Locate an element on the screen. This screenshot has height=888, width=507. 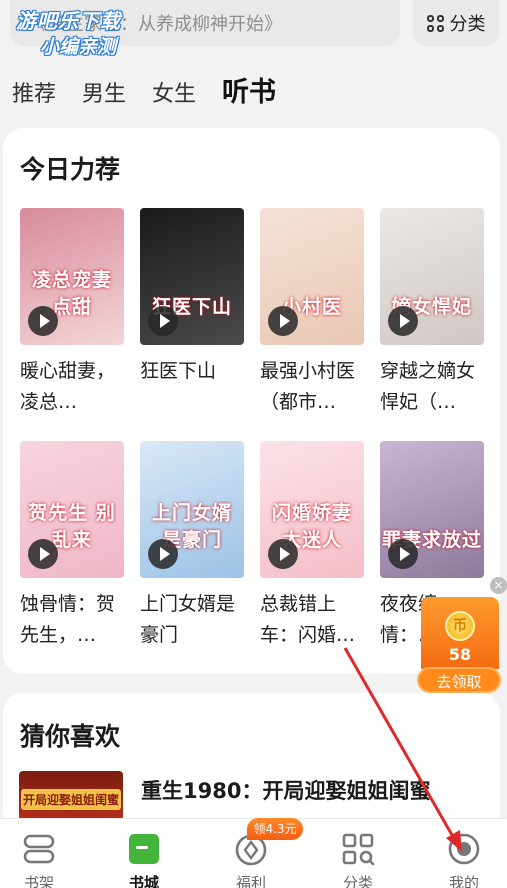
section-title: 今日力荐 is located at coordinates (70, 169).